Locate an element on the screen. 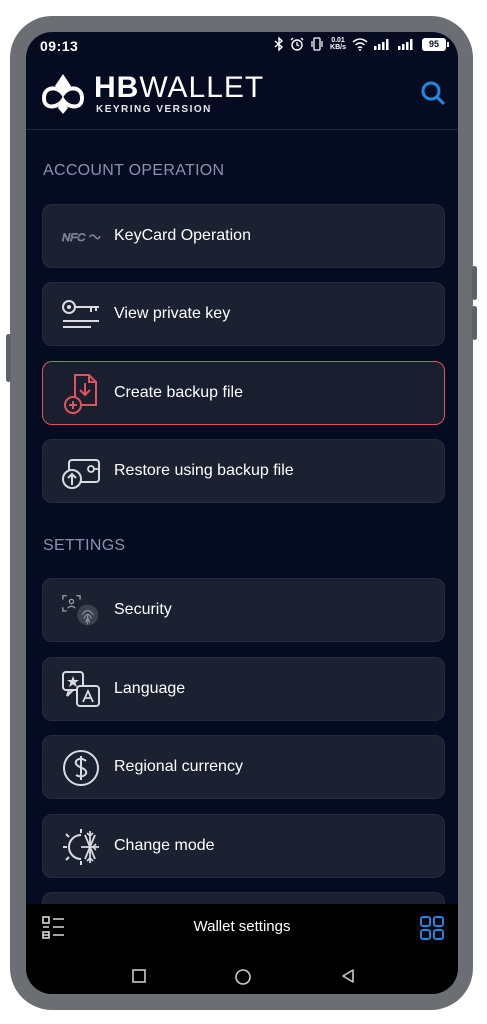 This screenshot has width=487, height=1024. menu-item-regional-currency: Regional currency is located at coordinates (243, 767).